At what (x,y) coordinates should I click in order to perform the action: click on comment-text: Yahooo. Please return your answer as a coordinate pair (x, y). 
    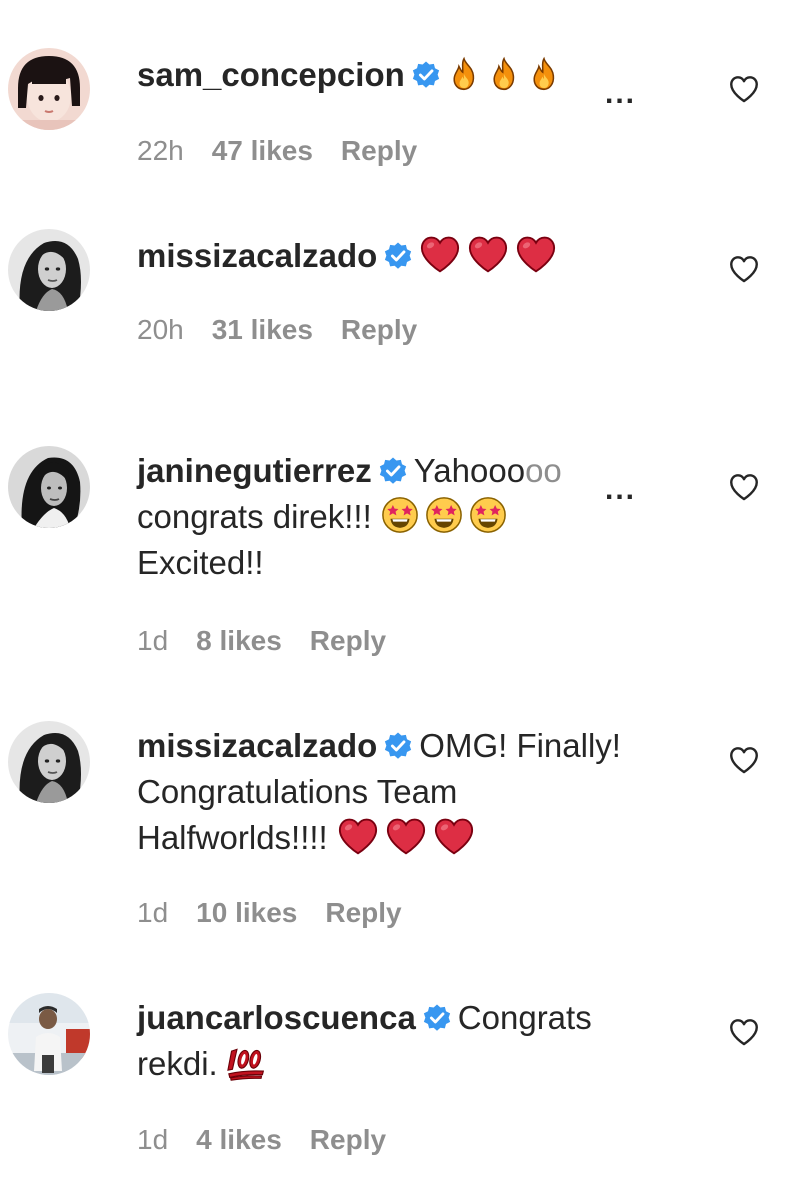
    Looking at the image, I should click on (469, 470).